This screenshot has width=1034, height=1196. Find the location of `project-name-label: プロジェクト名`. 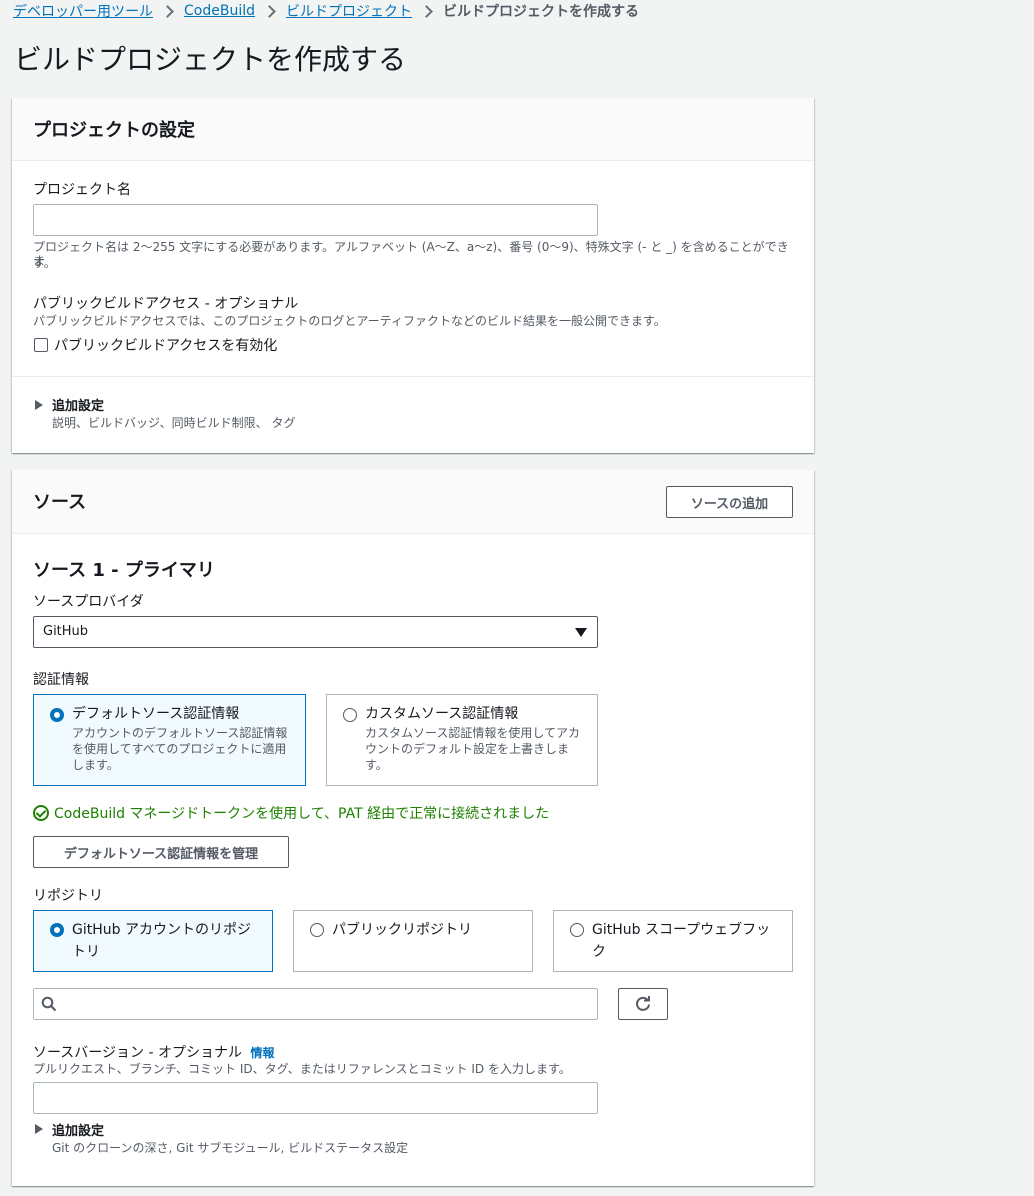

project-name-label: プロジェクト名 is located at coordinates (82, 190).